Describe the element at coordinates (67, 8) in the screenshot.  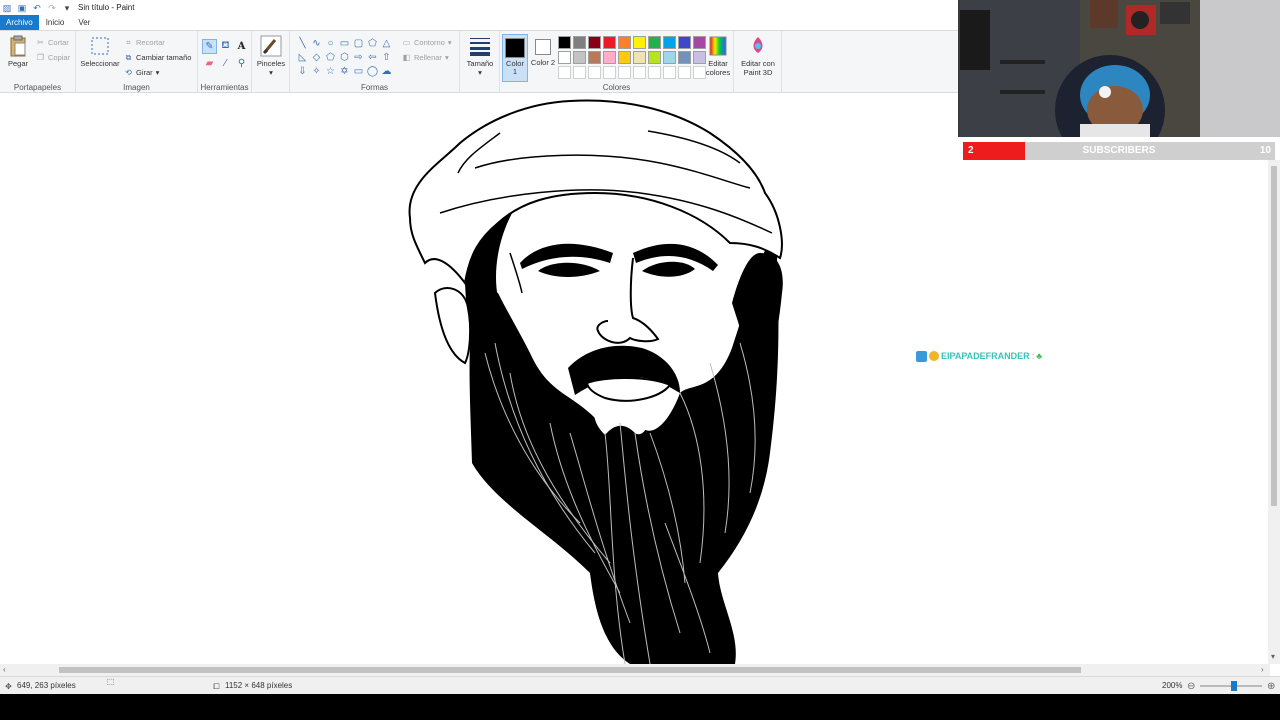
I see `customize-chevron-icon: ▾` at that location.